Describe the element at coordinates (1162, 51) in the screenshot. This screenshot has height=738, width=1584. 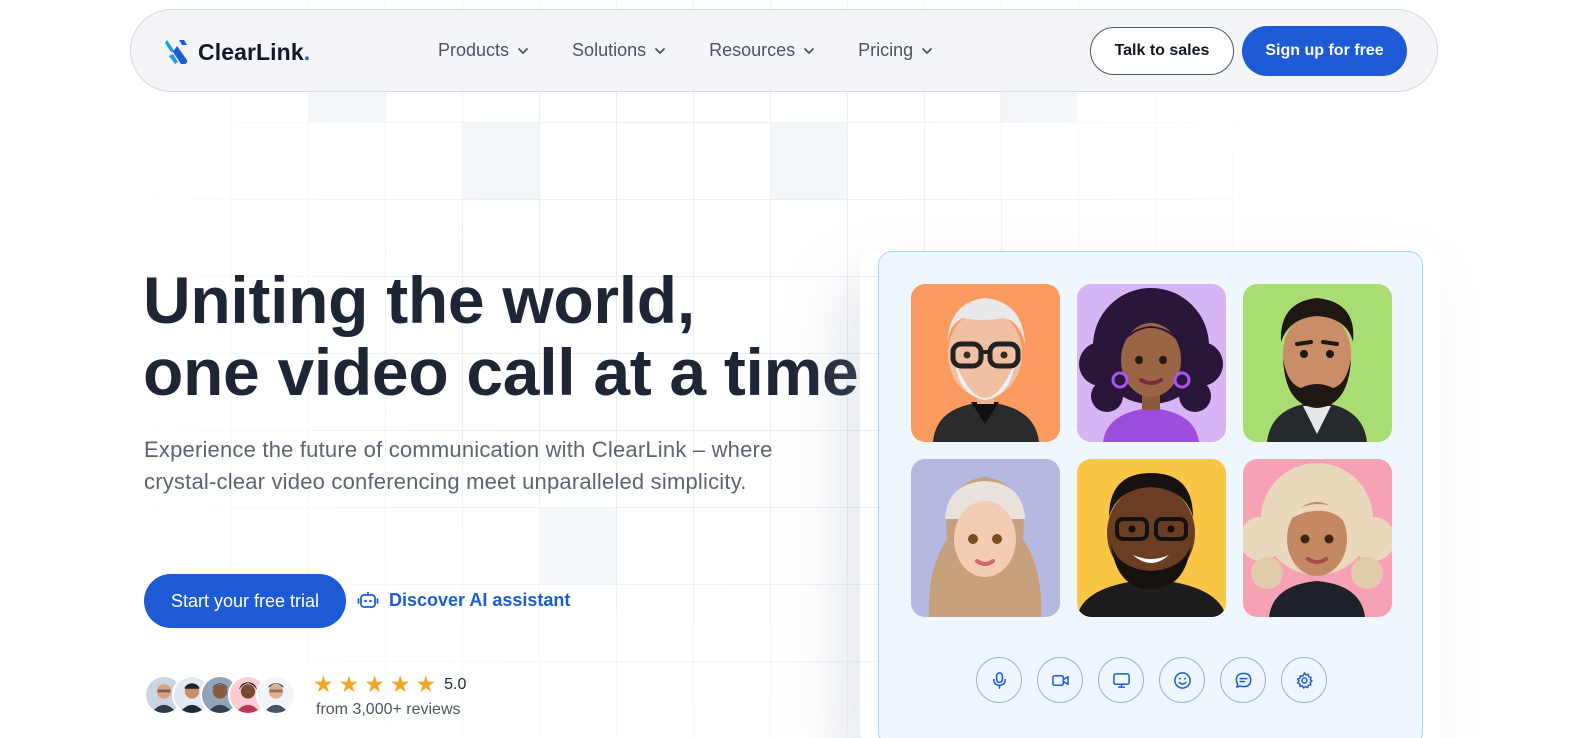
I see `talk-to-sales-button: Talk to sales` at that location.